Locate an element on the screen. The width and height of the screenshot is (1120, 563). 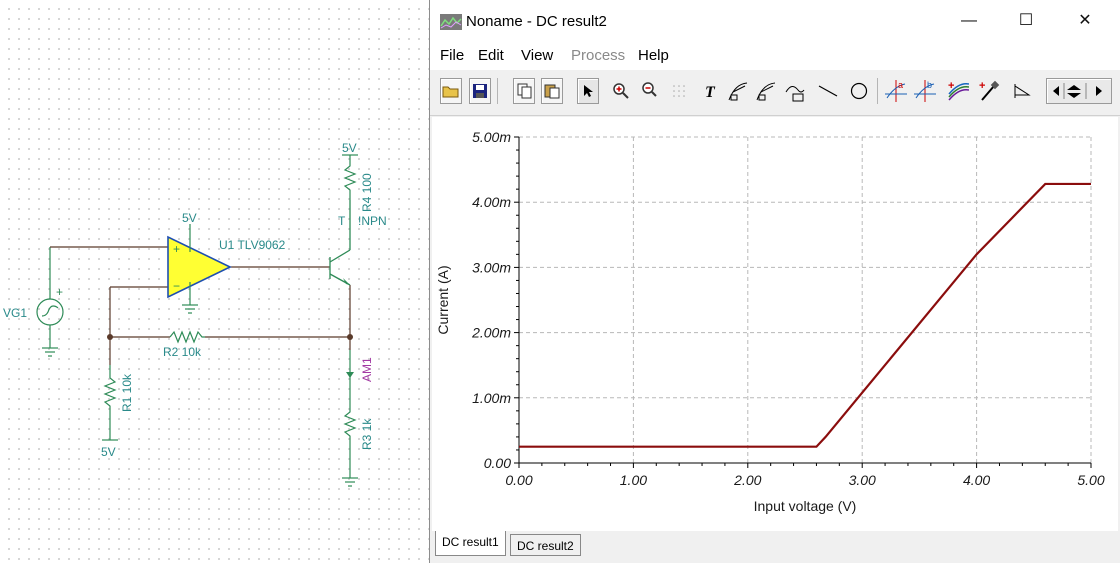
svg-text: b is located at coordinates (929, 85).